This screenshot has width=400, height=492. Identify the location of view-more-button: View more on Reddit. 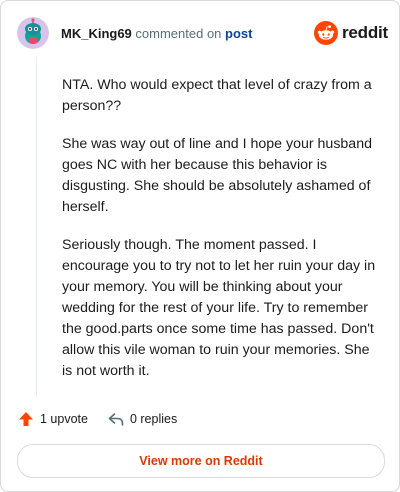
(201, 461).